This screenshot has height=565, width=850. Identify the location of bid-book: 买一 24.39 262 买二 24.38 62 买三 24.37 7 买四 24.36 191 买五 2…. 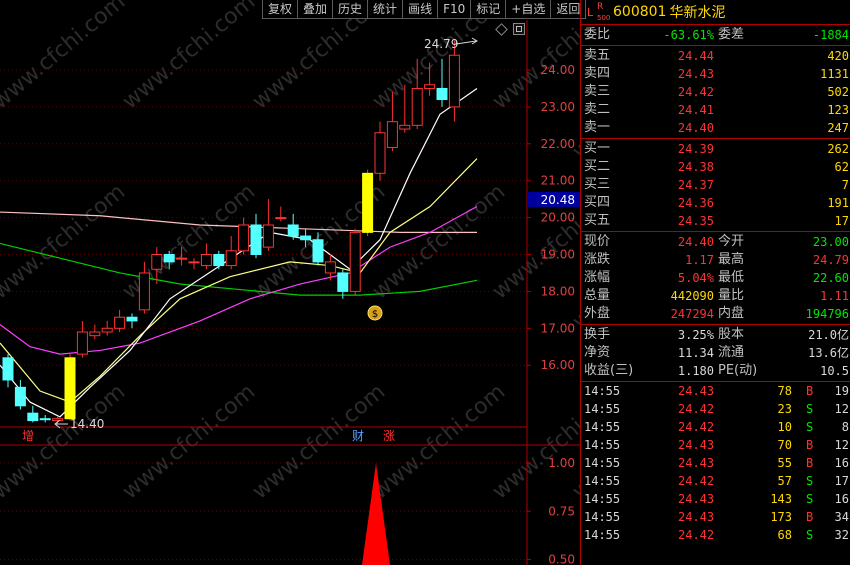
(715, 185).